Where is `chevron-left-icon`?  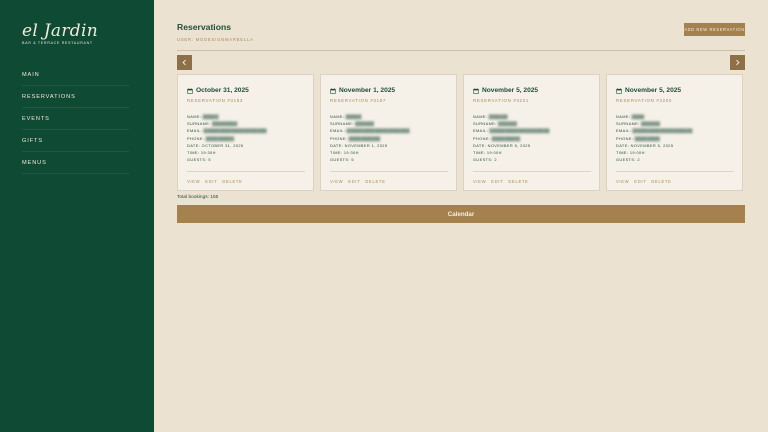
chevron-left-icon is located at coordinates (184, 62).